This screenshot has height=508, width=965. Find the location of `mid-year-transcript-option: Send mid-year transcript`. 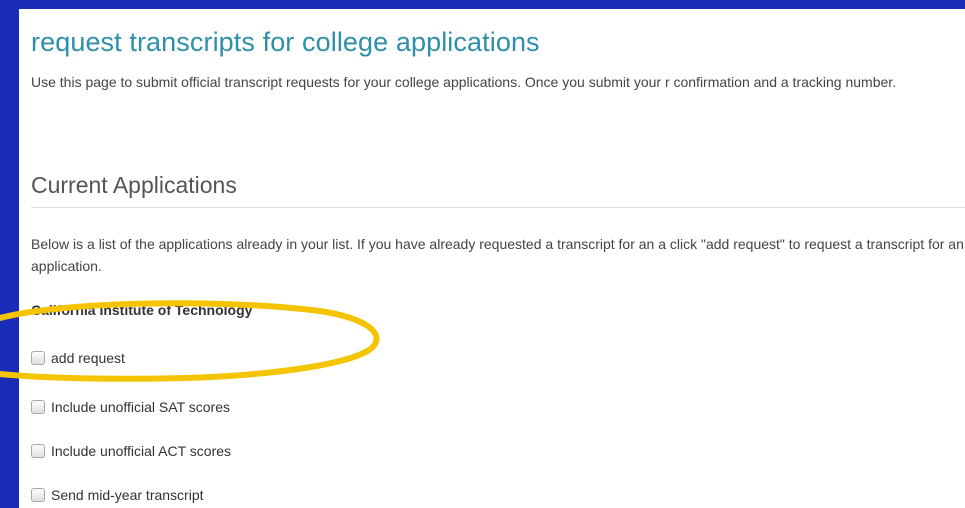

mid-year-transcript-option: Send mid-year transcript is located at coordinates (117, 495).